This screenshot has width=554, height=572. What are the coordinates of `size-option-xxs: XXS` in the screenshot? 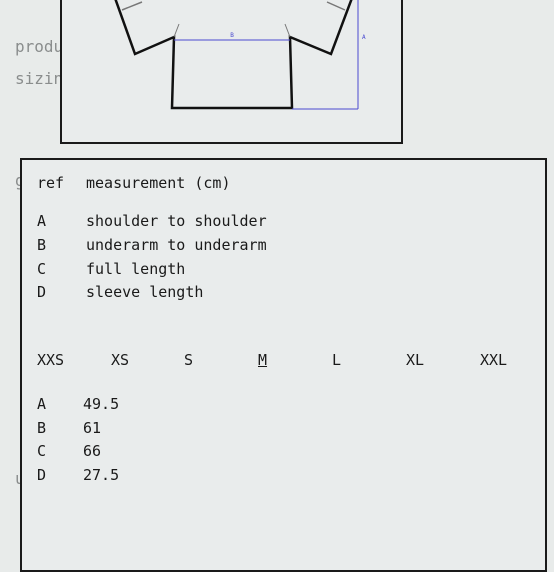 It's located at (50, 360).